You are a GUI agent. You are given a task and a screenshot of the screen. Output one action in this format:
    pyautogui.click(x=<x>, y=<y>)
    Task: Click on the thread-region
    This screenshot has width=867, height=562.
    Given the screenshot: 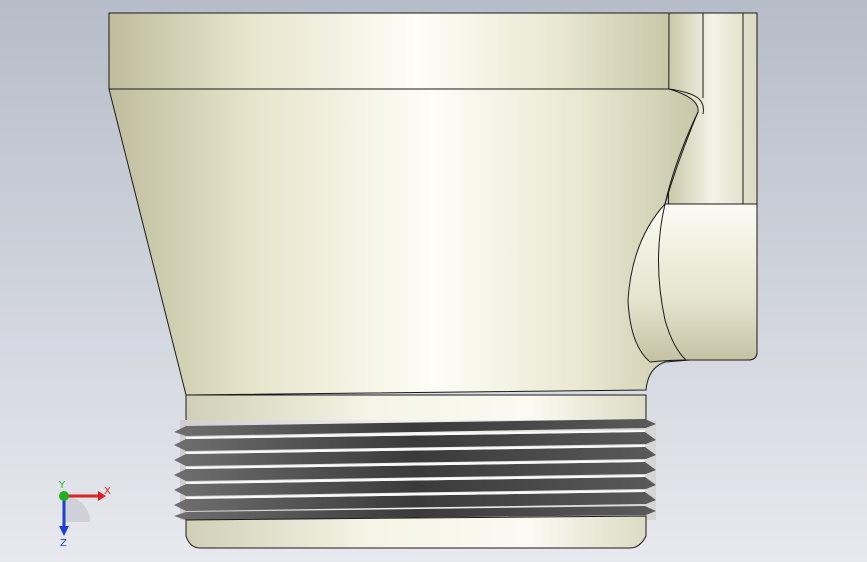 What is the action you would take?
    pyautogui.click(x=415, y=469)
    